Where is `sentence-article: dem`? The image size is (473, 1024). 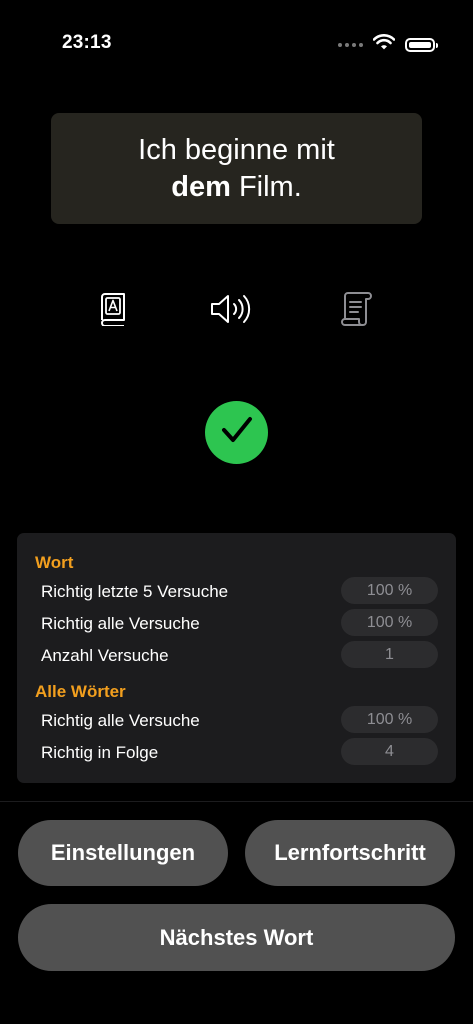 sentence-article: dem is located at coordinates (201, 186).